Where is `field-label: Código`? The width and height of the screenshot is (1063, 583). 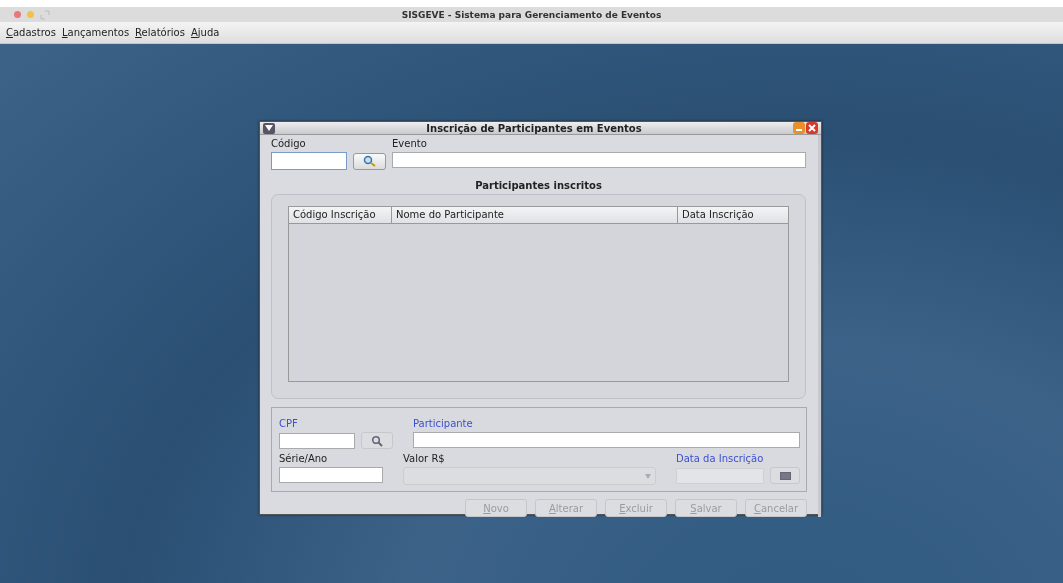 field-label: Código is located at coordinates (289, 144).